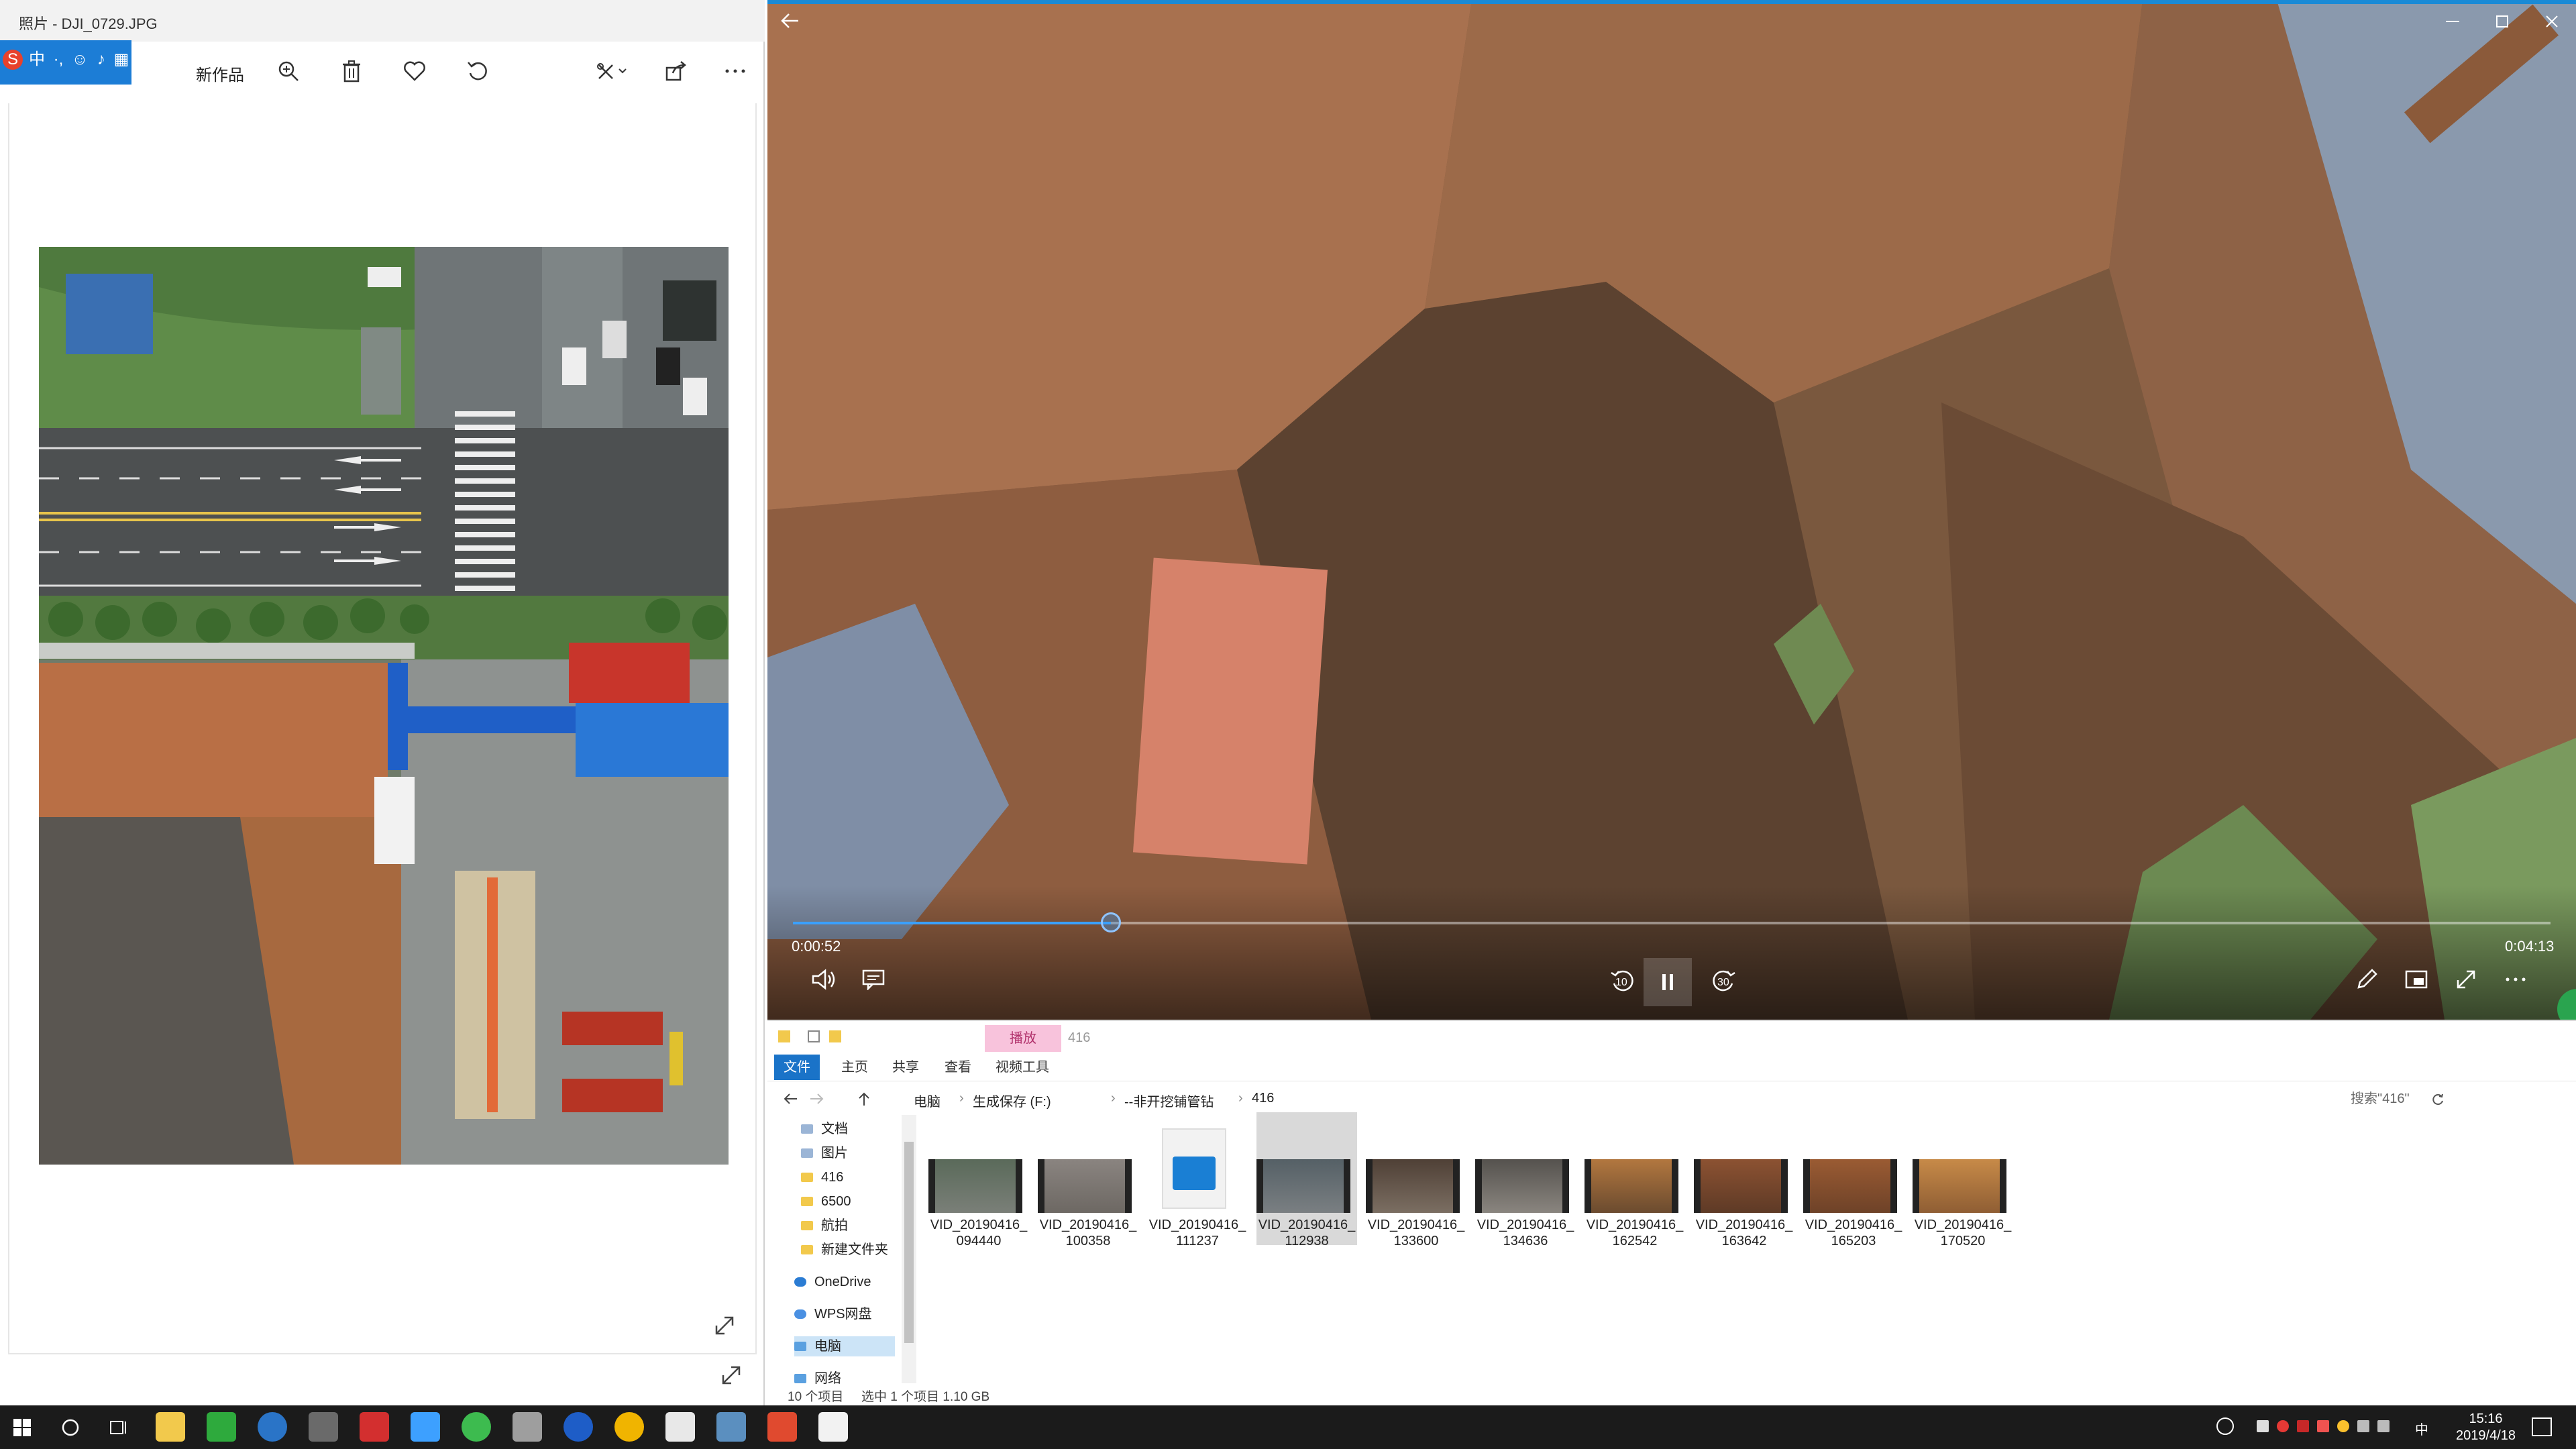 This screenshot has height=1449, width=2576. I want to click on rotate-icon, so click(477, 71).